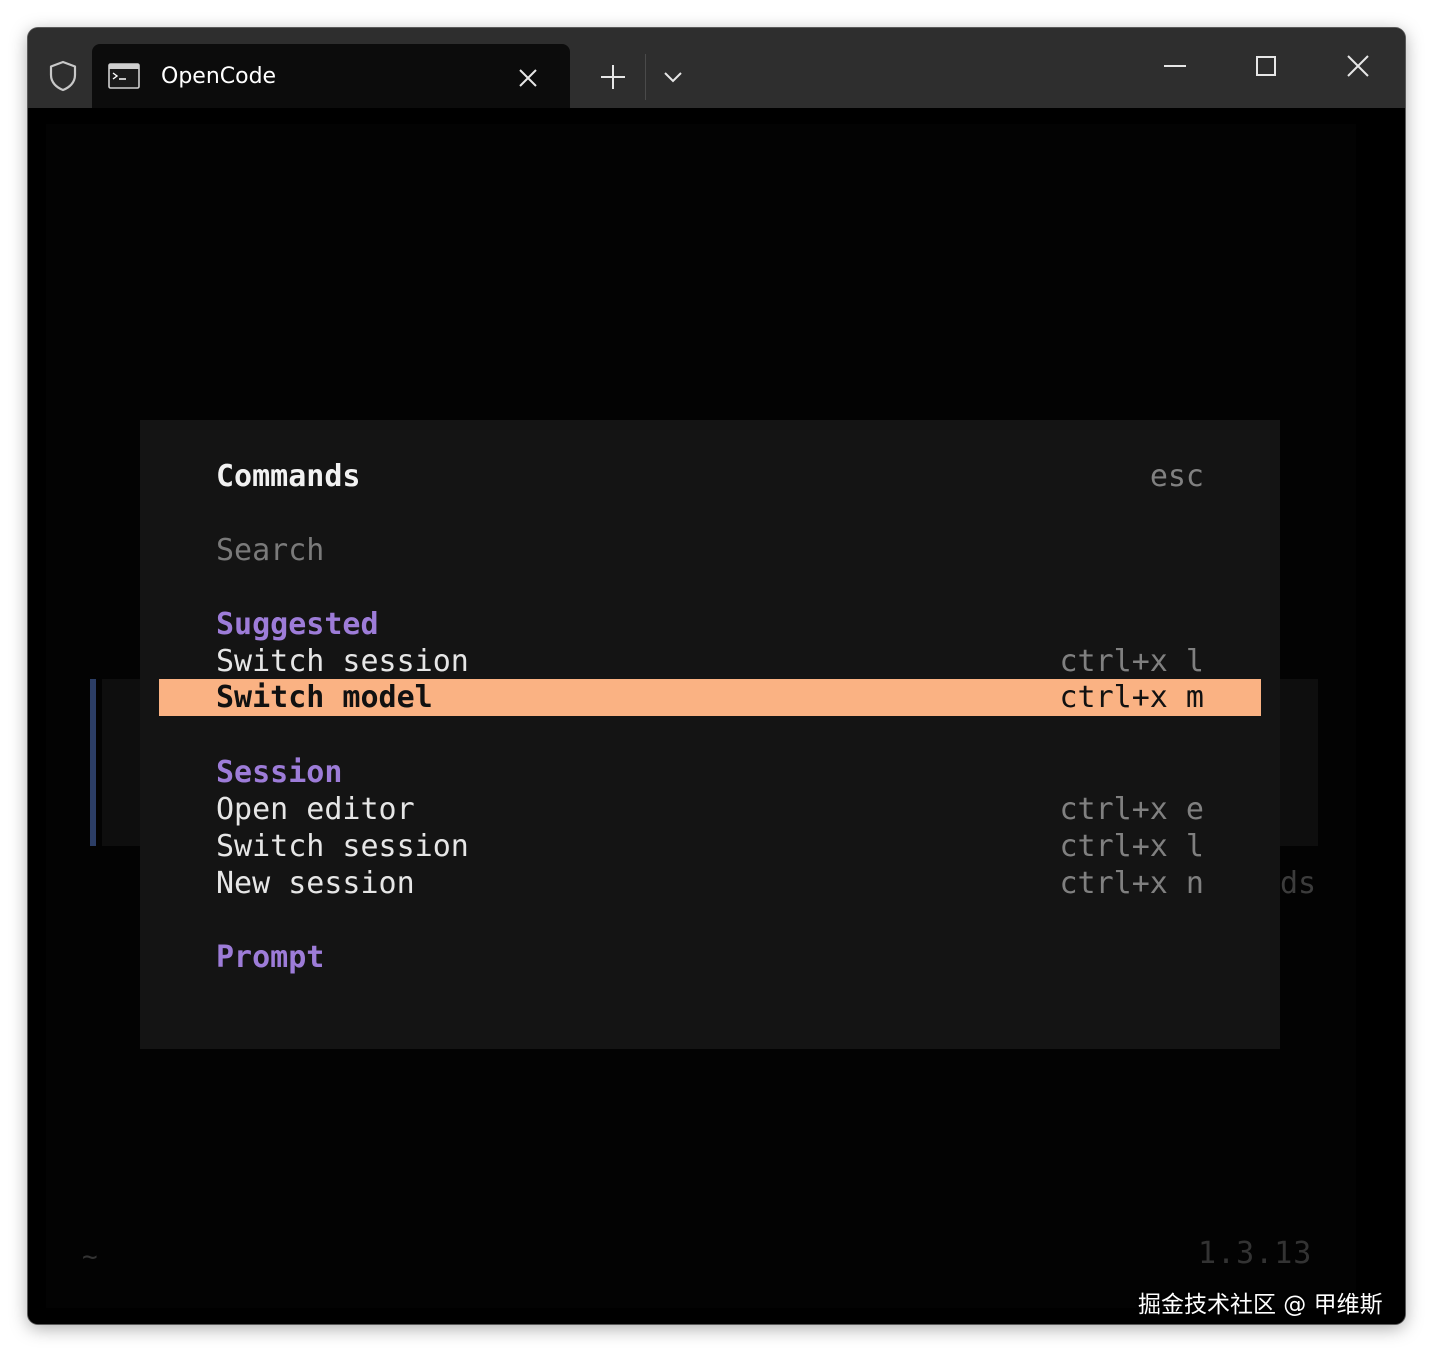 The width and height of the screenshot is (1433, 1353). Describe the element at coordinates (1132, 883) in the screenshot. I see `command-shortcut: ctrl+x n` at that location.